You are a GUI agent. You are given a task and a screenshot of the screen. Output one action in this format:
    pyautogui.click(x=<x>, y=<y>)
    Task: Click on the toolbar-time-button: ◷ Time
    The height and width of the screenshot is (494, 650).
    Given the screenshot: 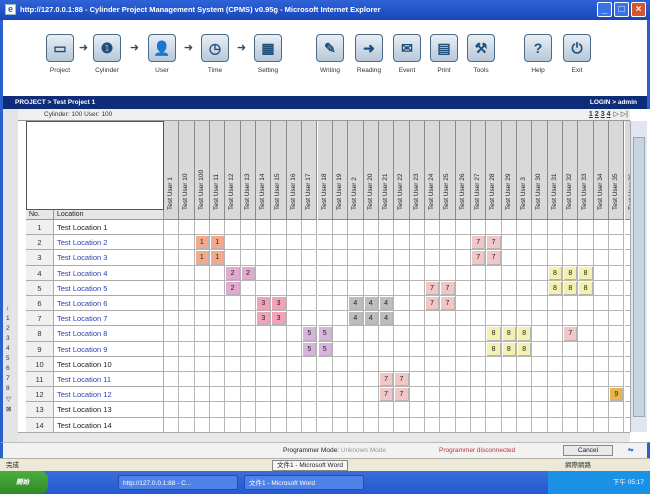 What is the action you would take?
    pyautogui.click(x=215, y=54)
    